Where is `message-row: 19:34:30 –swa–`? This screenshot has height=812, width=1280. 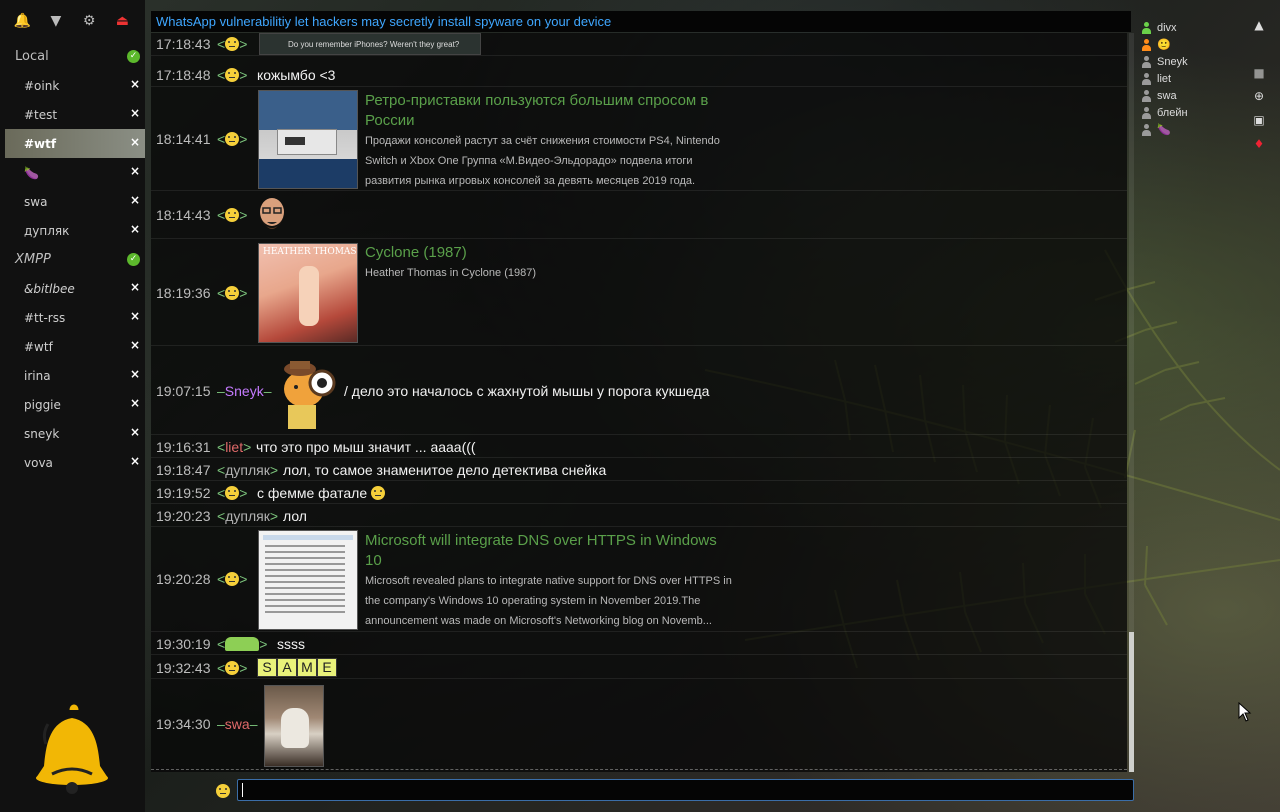
message-row: 19:34:30 –swa– is located at coordinates (639, 725).